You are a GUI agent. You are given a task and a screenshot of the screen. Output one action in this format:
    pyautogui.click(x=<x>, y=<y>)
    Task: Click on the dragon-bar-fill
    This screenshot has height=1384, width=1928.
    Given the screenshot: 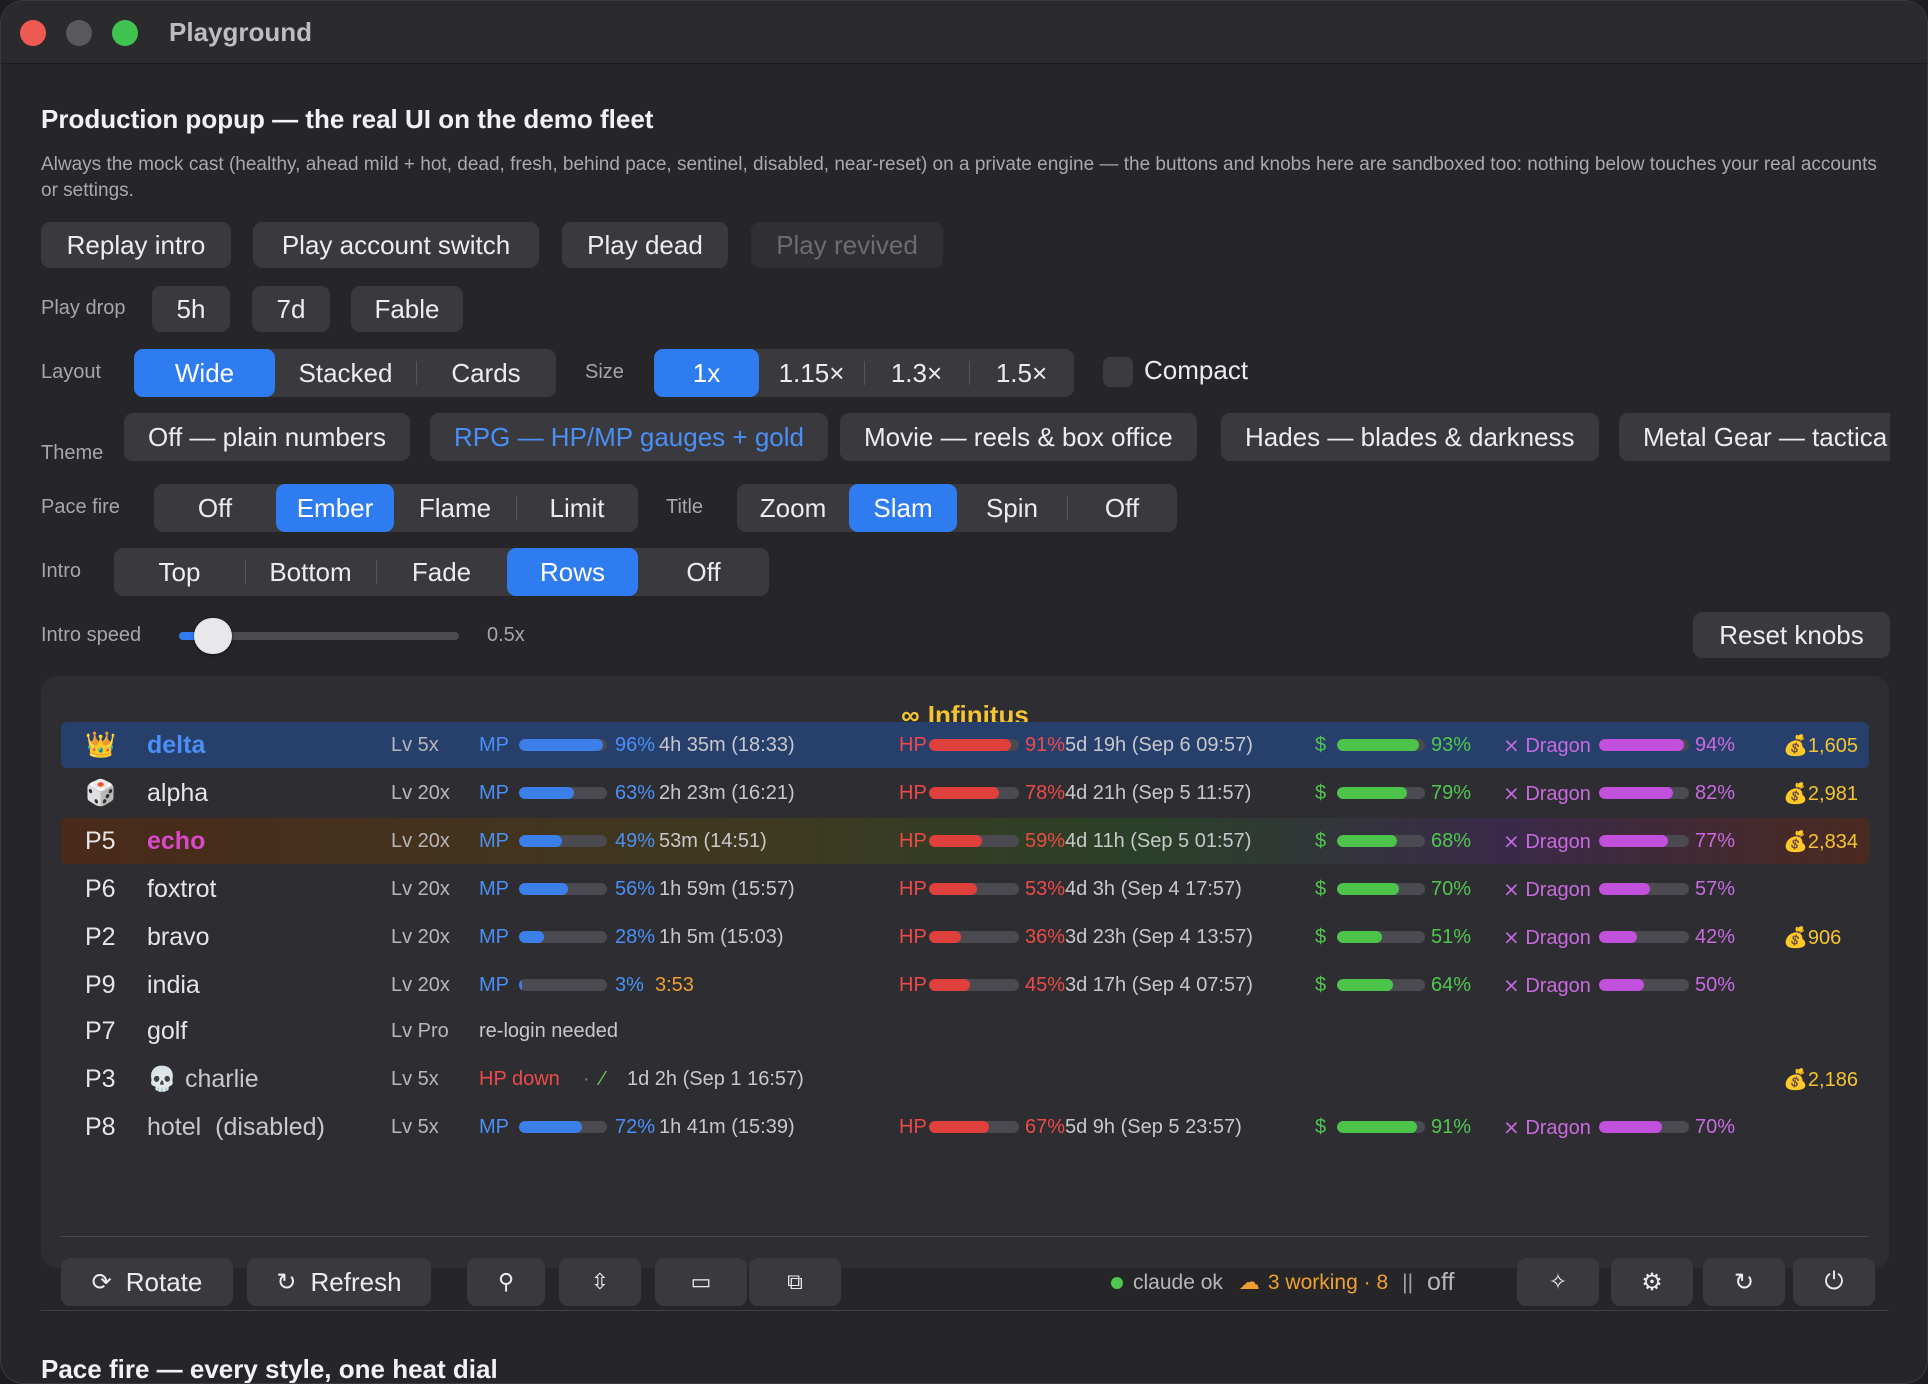 What is the action you would take?
    pyautogui.click(x=1625, y=889)
    